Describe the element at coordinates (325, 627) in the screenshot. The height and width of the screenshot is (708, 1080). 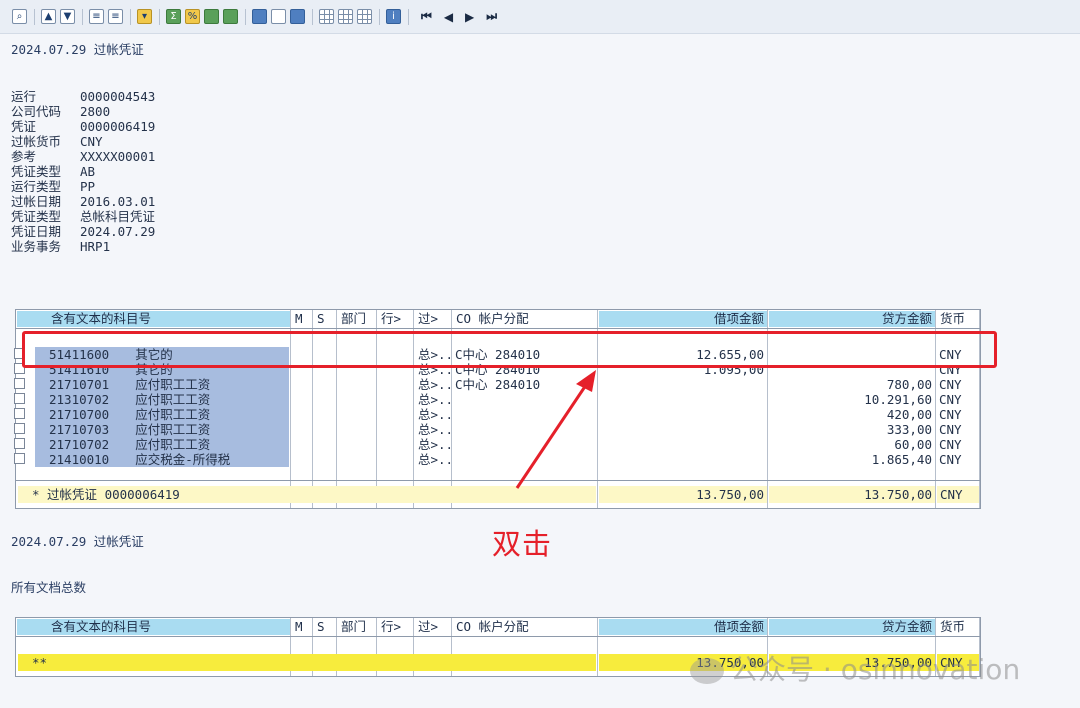
I see `column-header-s: S` at that location.